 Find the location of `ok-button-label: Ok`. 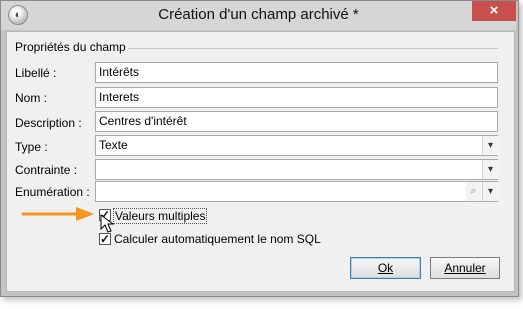

ok-button-label: Ok is located at coordinates (385, 268).